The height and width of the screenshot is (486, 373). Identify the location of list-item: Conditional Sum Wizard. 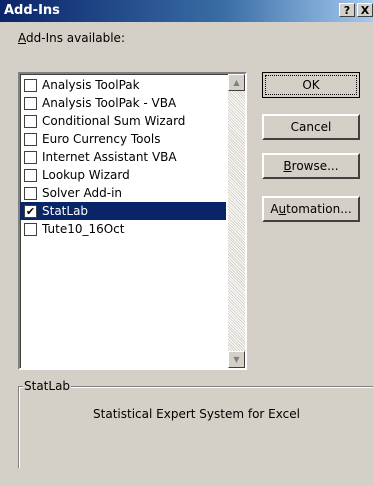
(123, 121).